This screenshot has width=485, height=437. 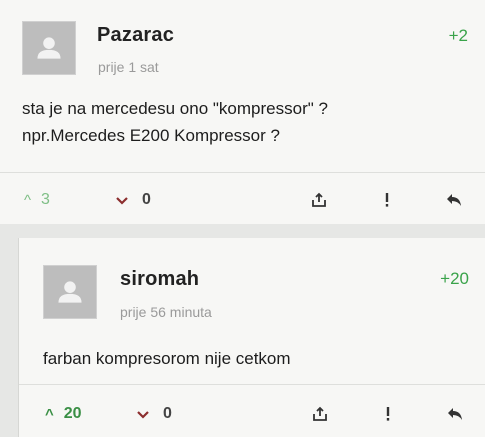 What do you see at coordinates (166, 312) in the screenshot?
I see `comment-timestamp: prije 56 minuta` at bounding box center [166, 312].